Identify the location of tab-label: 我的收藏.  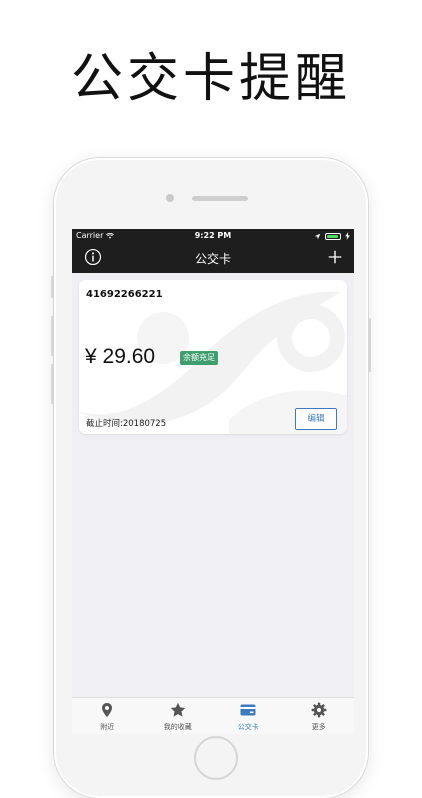
(177, 727).